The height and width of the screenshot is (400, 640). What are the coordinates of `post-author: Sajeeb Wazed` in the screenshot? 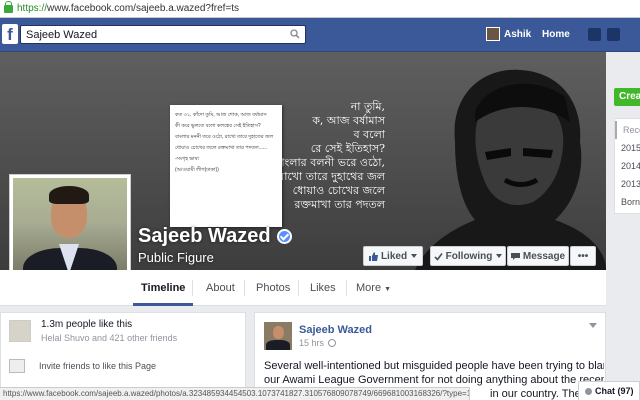 It's located at (335, 330).